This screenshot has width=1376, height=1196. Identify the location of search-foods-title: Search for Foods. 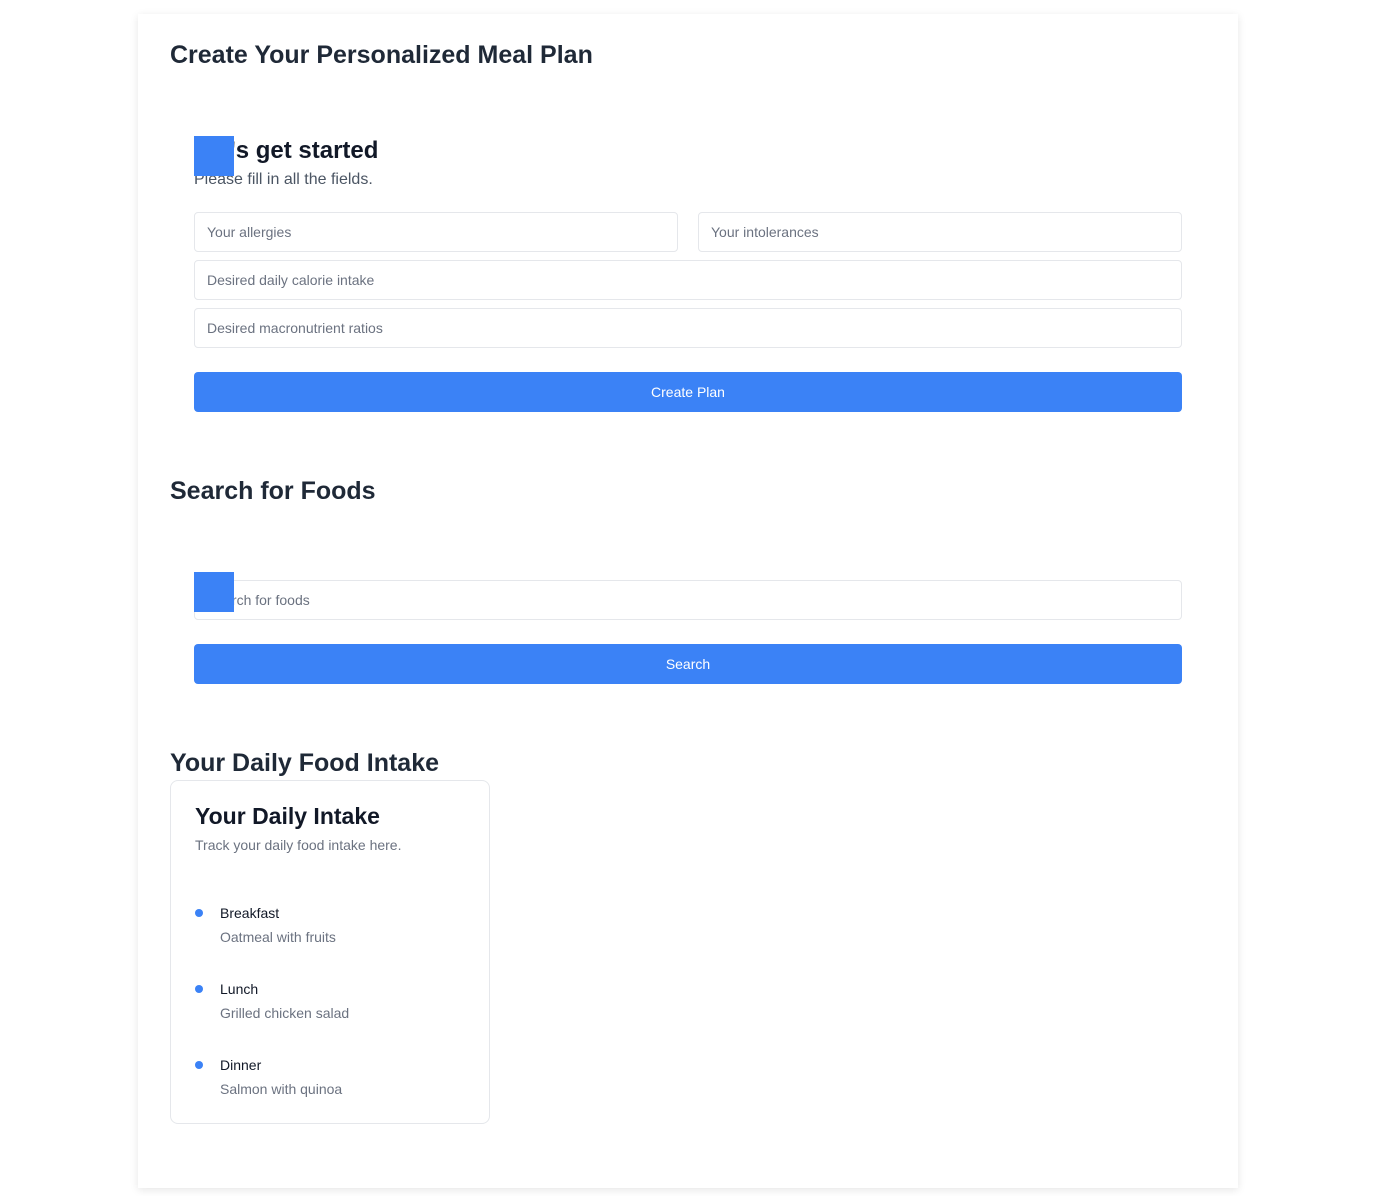
(273, 491).